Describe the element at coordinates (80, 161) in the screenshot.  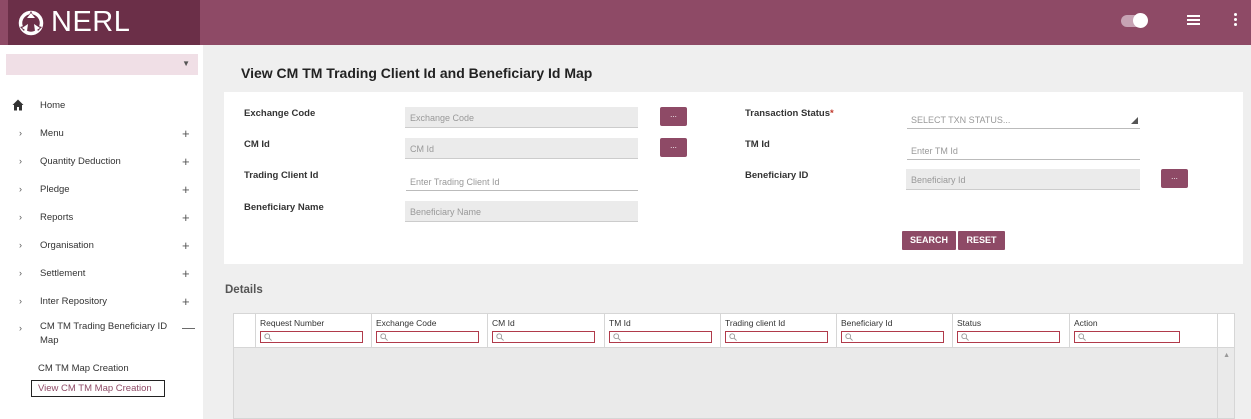
I see `sidebar-item-label: Quantity Deduction` at that location.